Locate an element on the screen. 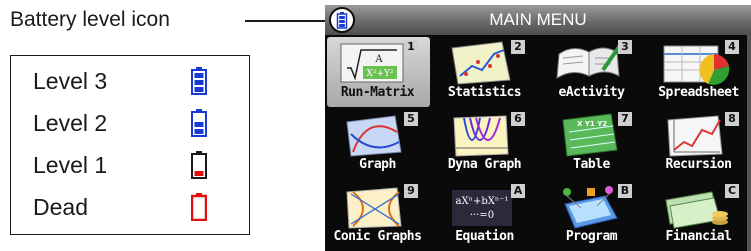 This screenshot has height=251, width=751. battery-level-1-icon is located at coordinates (199, 165).